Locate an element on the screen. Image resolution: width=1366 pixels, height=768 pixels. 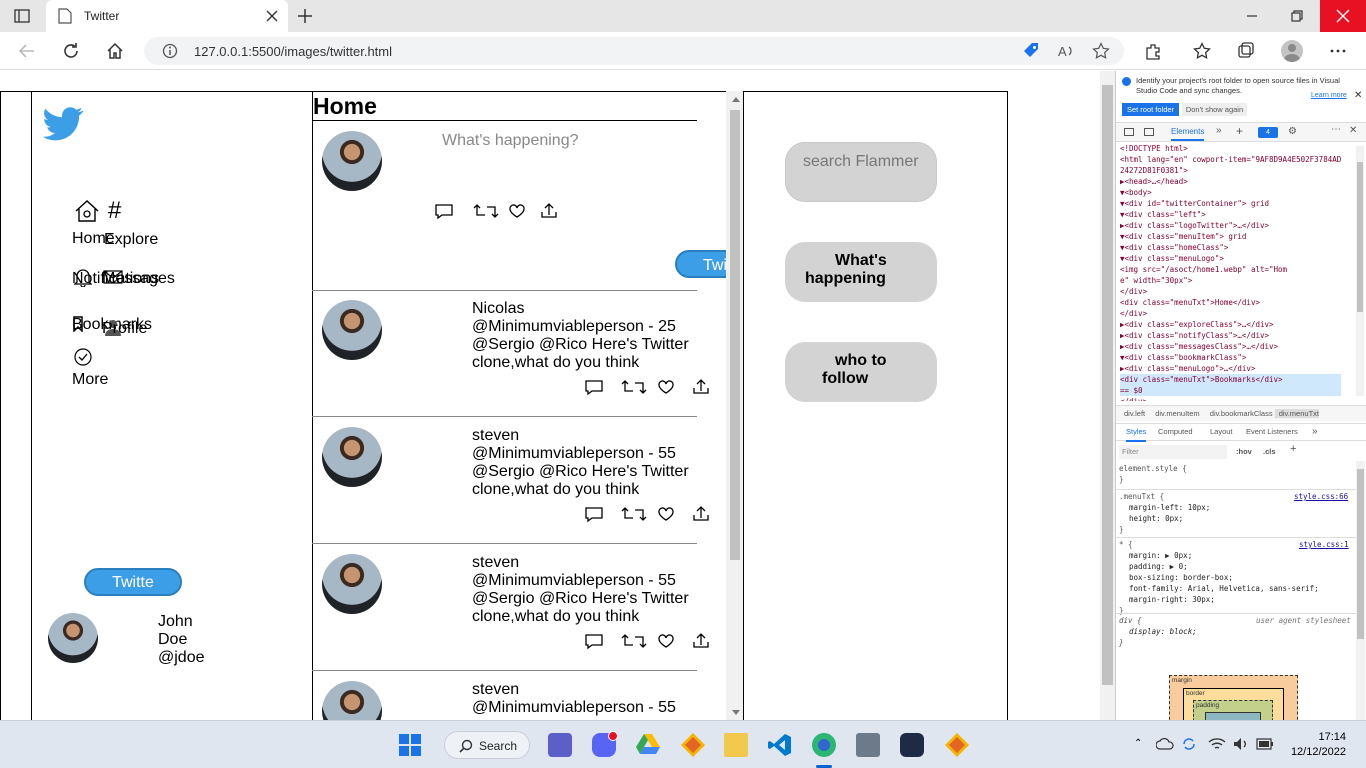
webex-icon is located at coordinates (912, 745).